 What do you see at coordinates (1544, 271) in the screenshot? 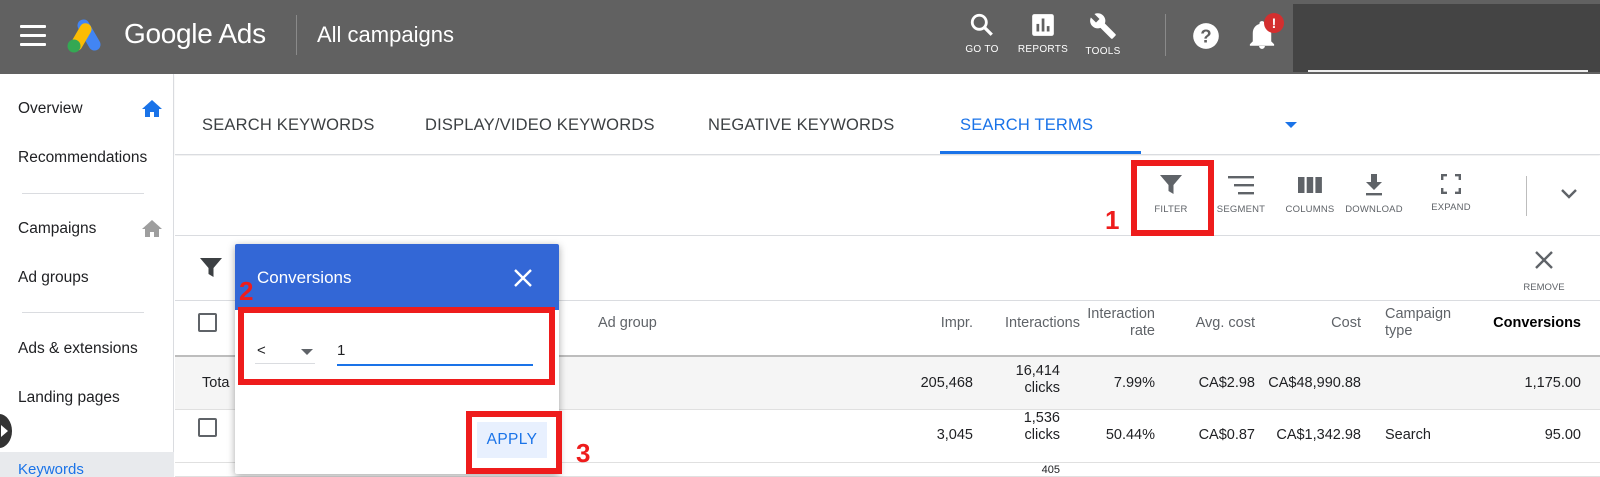
I see `remove-filters-button: REMOVE` at bounding box center [1544, 271].